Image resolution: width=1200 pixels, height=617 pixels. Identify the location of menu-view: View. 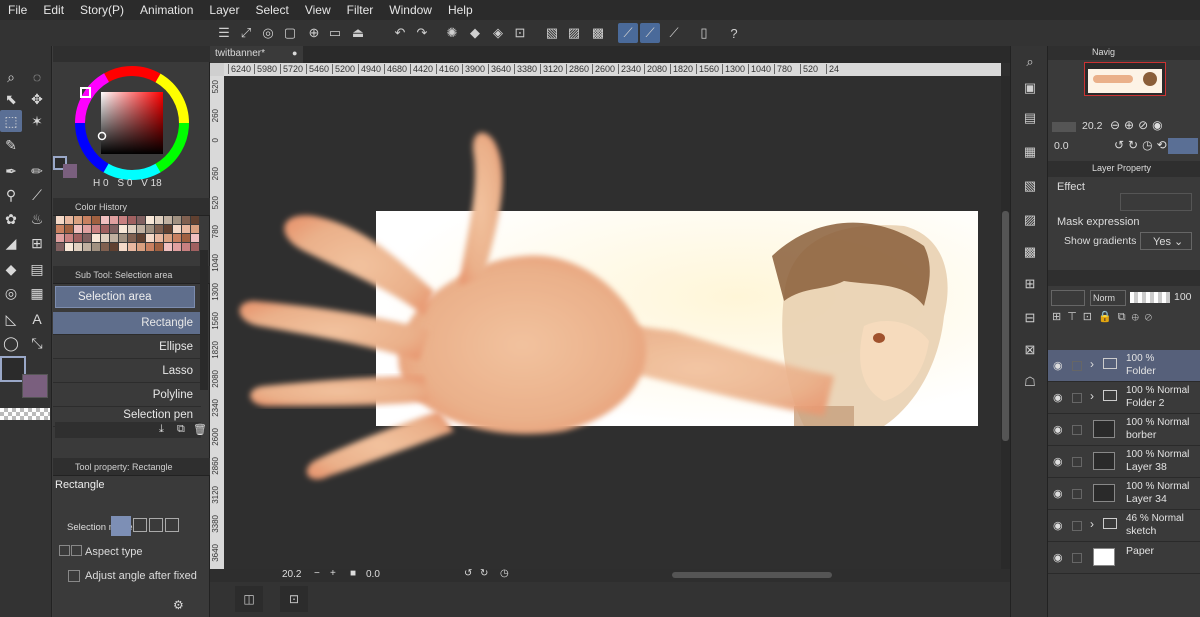
(318, 10).